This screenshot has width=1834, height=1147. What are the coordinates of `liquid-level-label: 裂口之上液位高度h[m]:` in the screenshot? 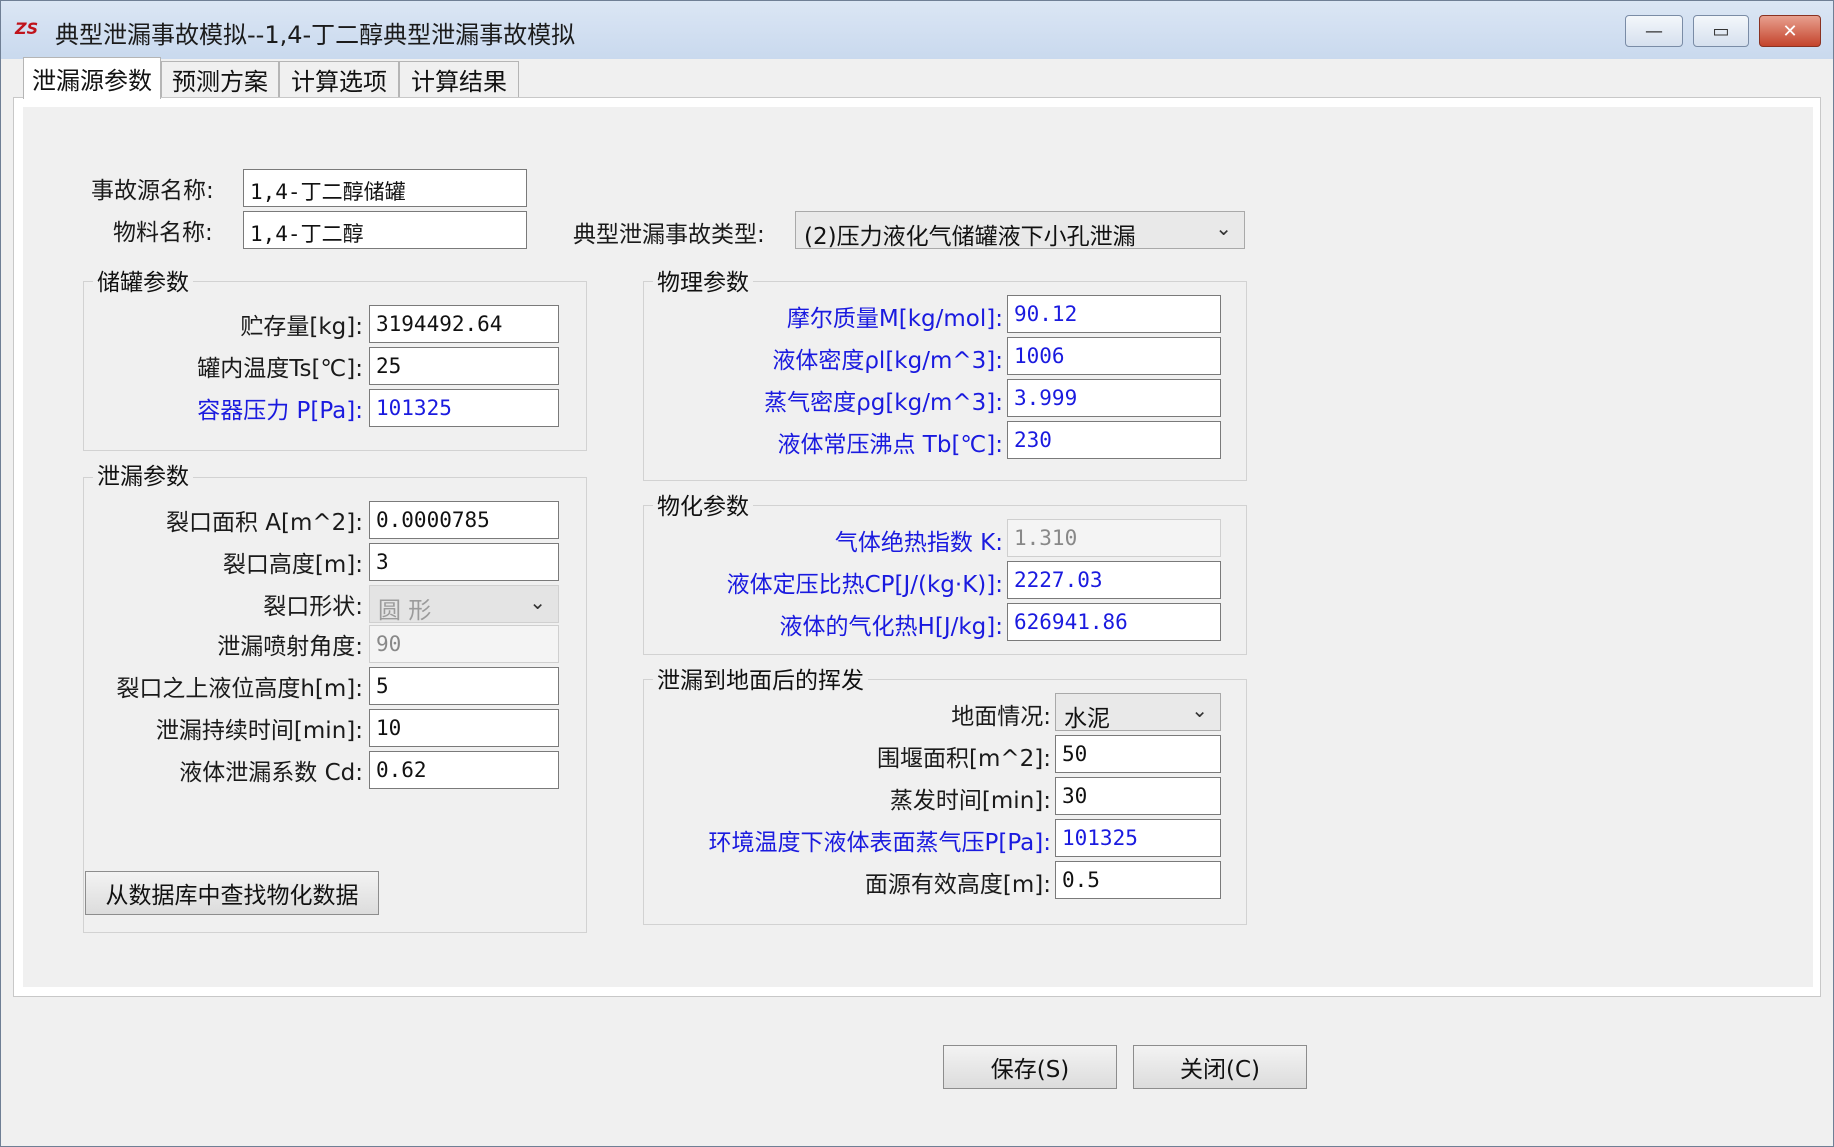 It's located at (239, 689).